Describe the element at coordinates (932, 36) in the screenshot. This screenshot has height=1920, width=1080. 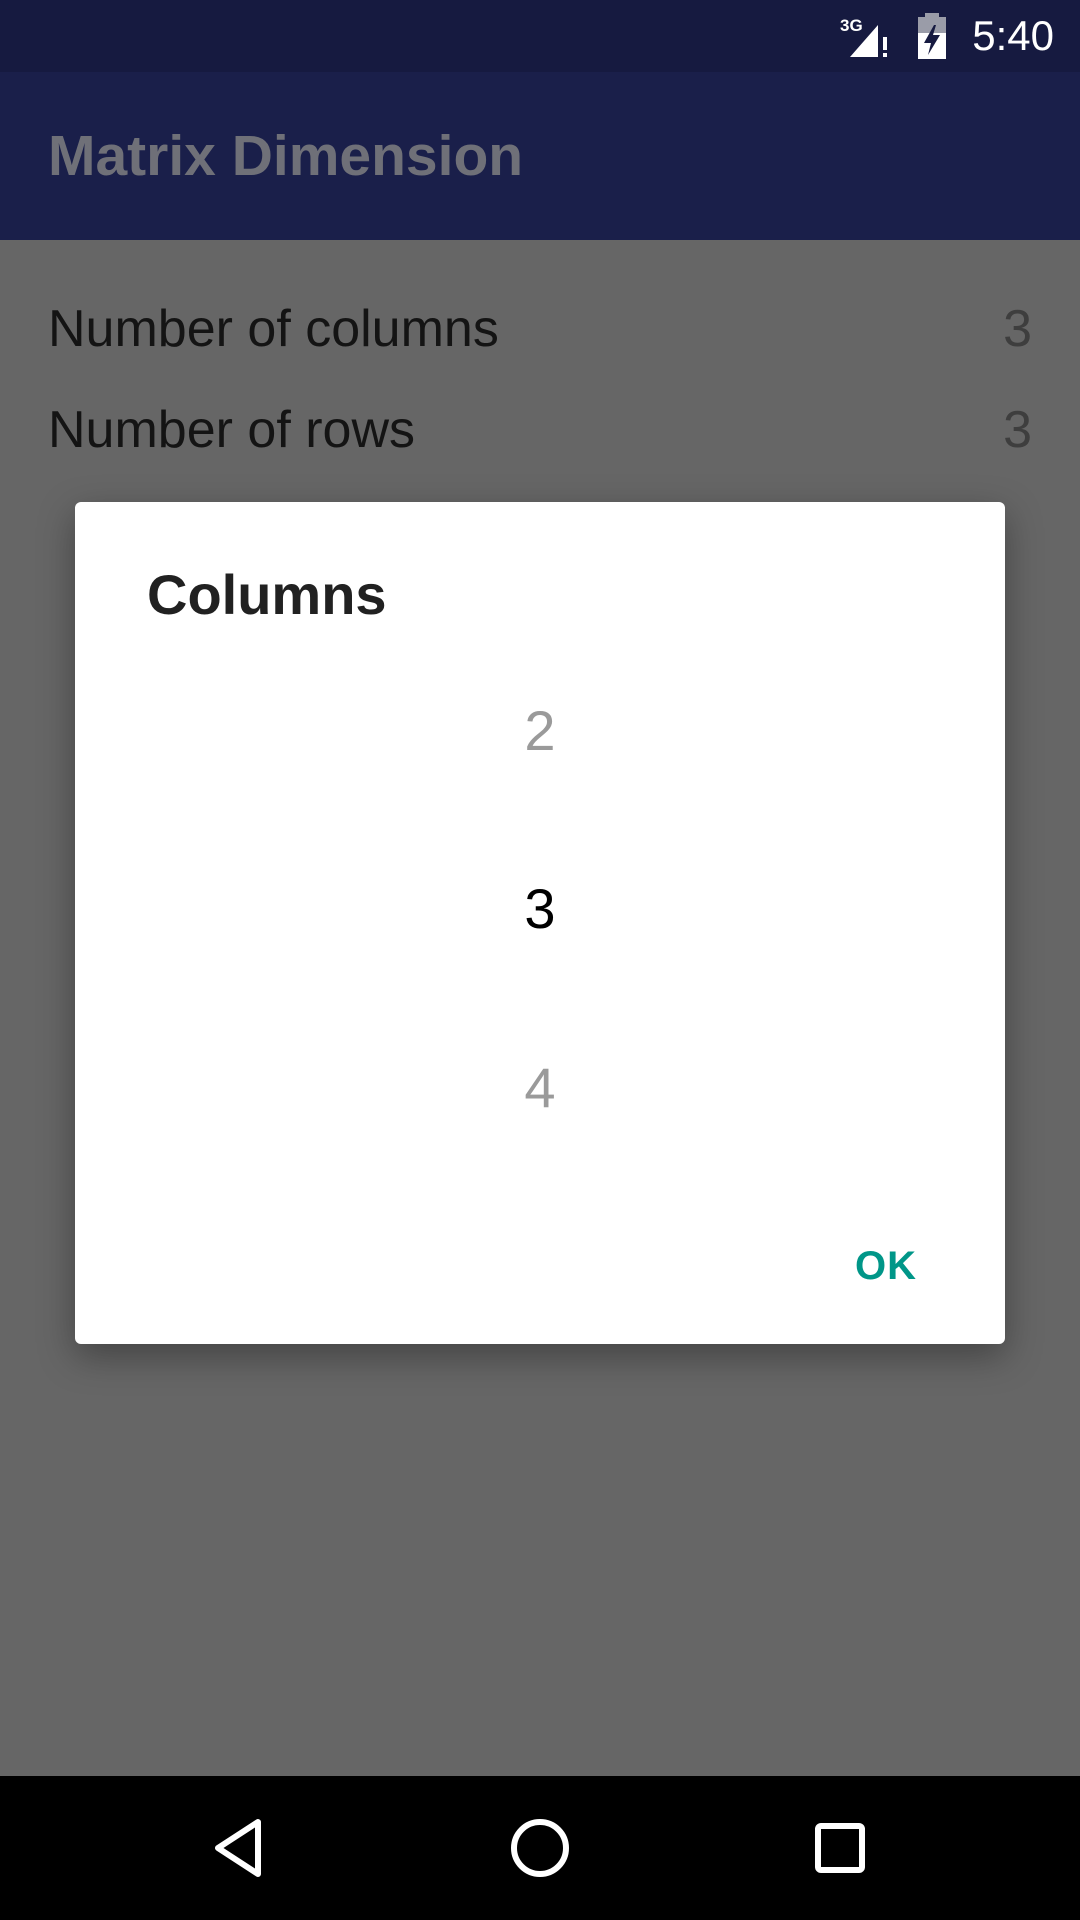
I see `battery-charging-icon` at that location.